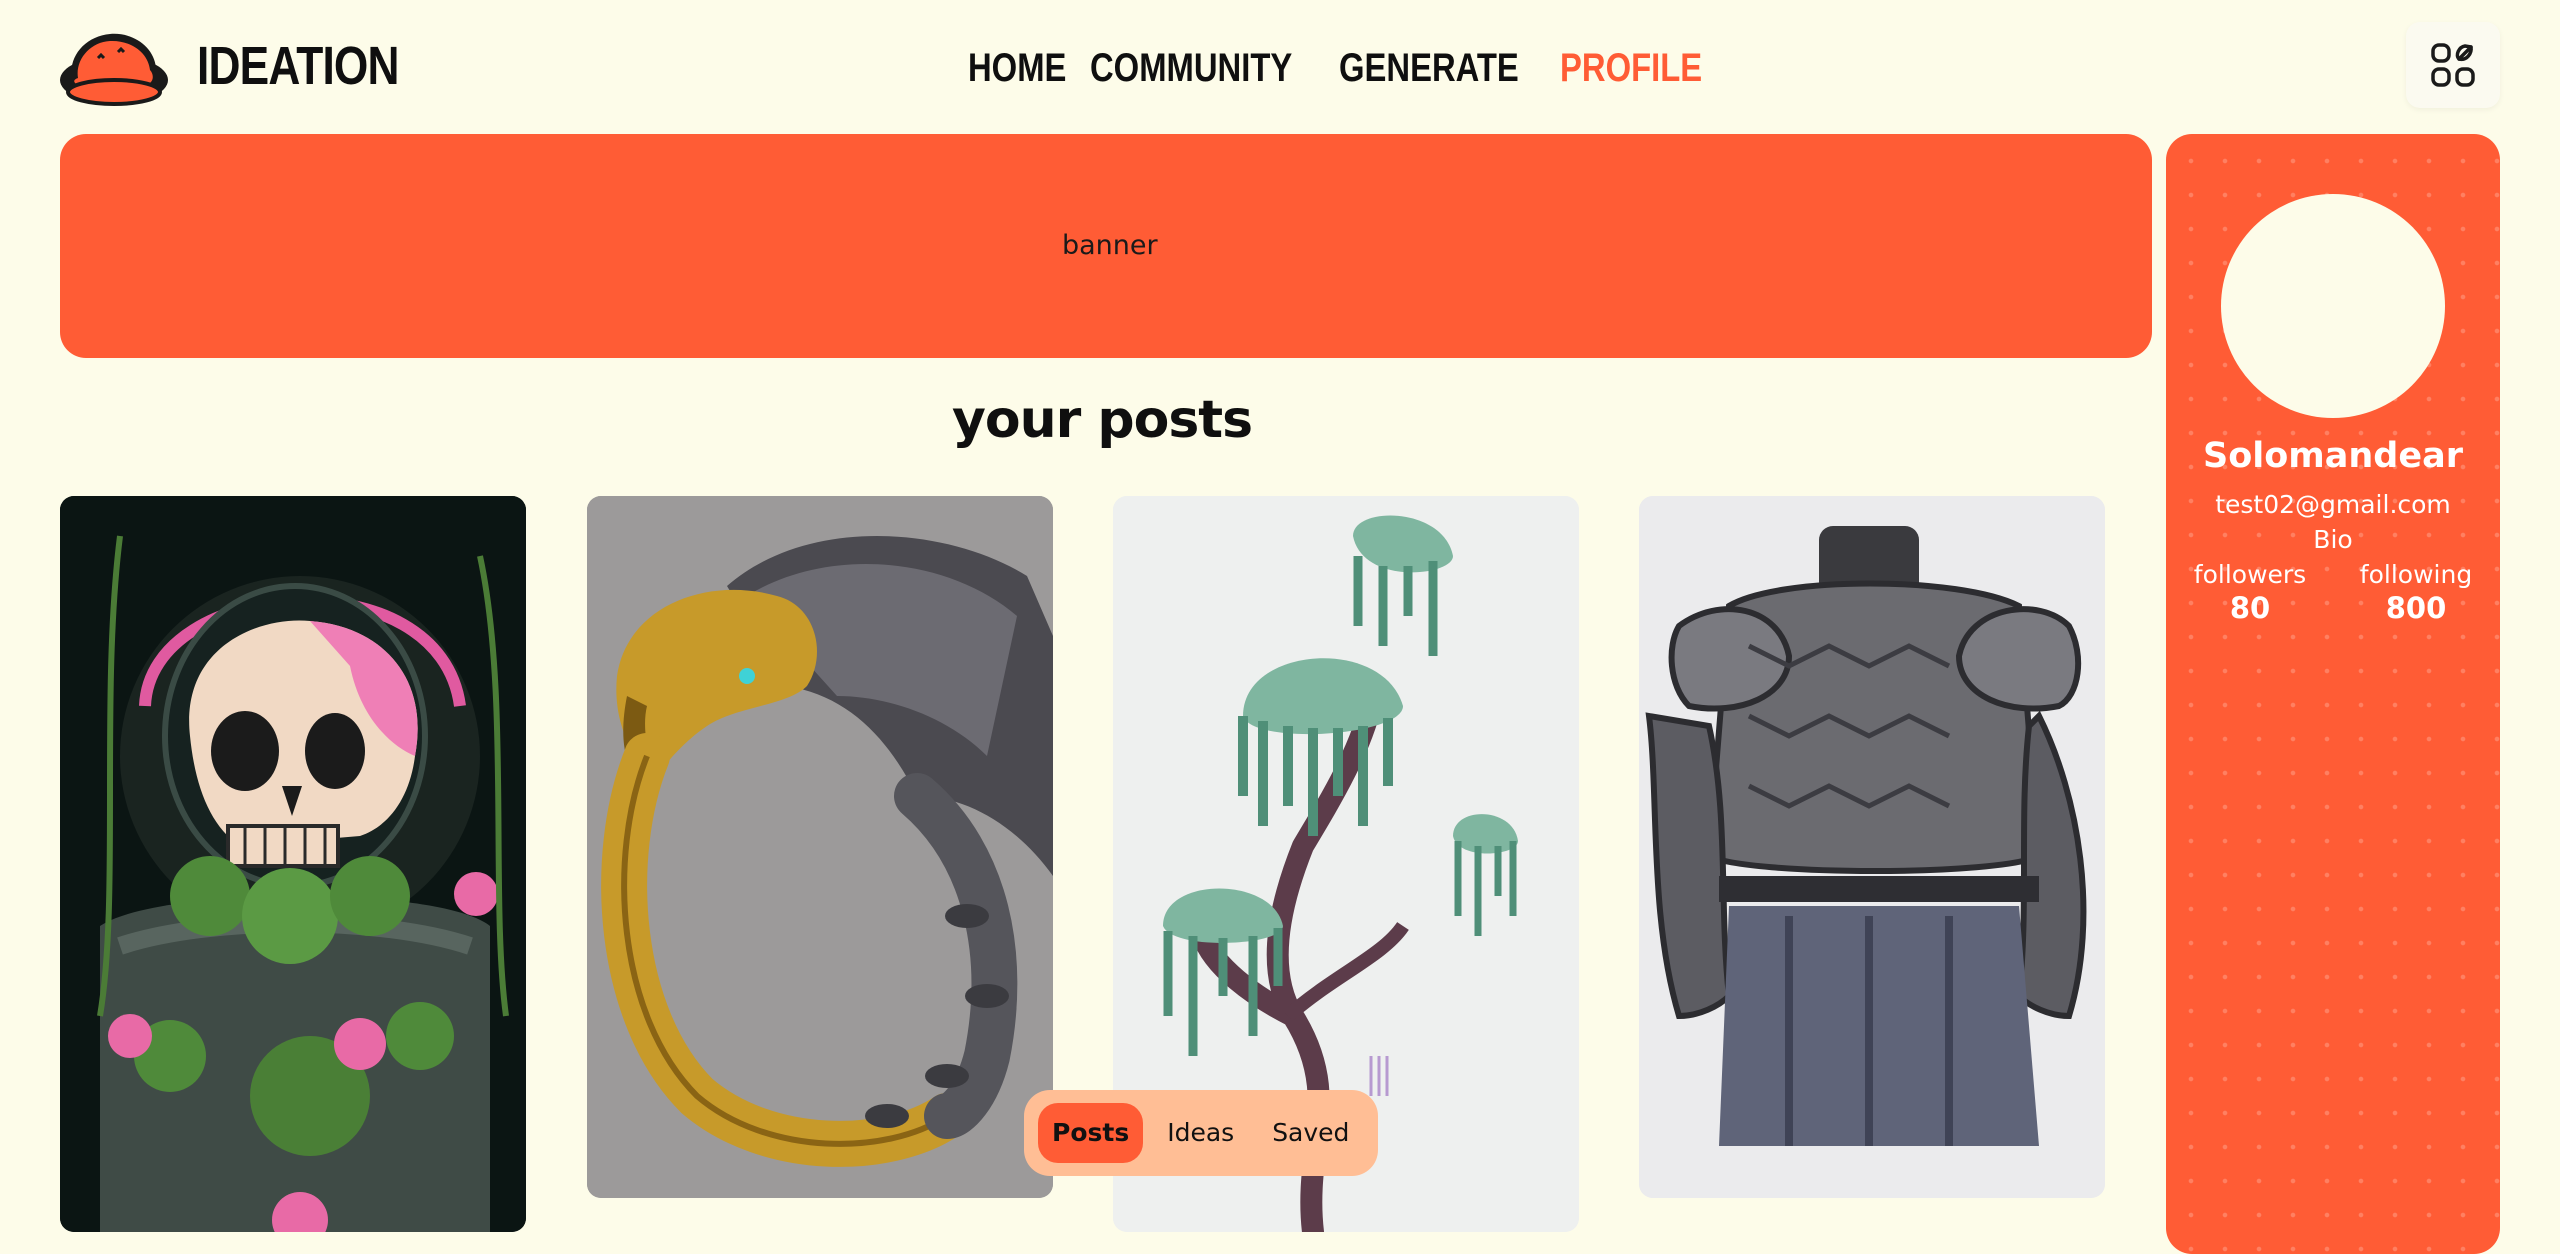 Image resolution: width=2560 pixels, height=1254 pixels. I want to click on logo-icon, so click(114, 66).